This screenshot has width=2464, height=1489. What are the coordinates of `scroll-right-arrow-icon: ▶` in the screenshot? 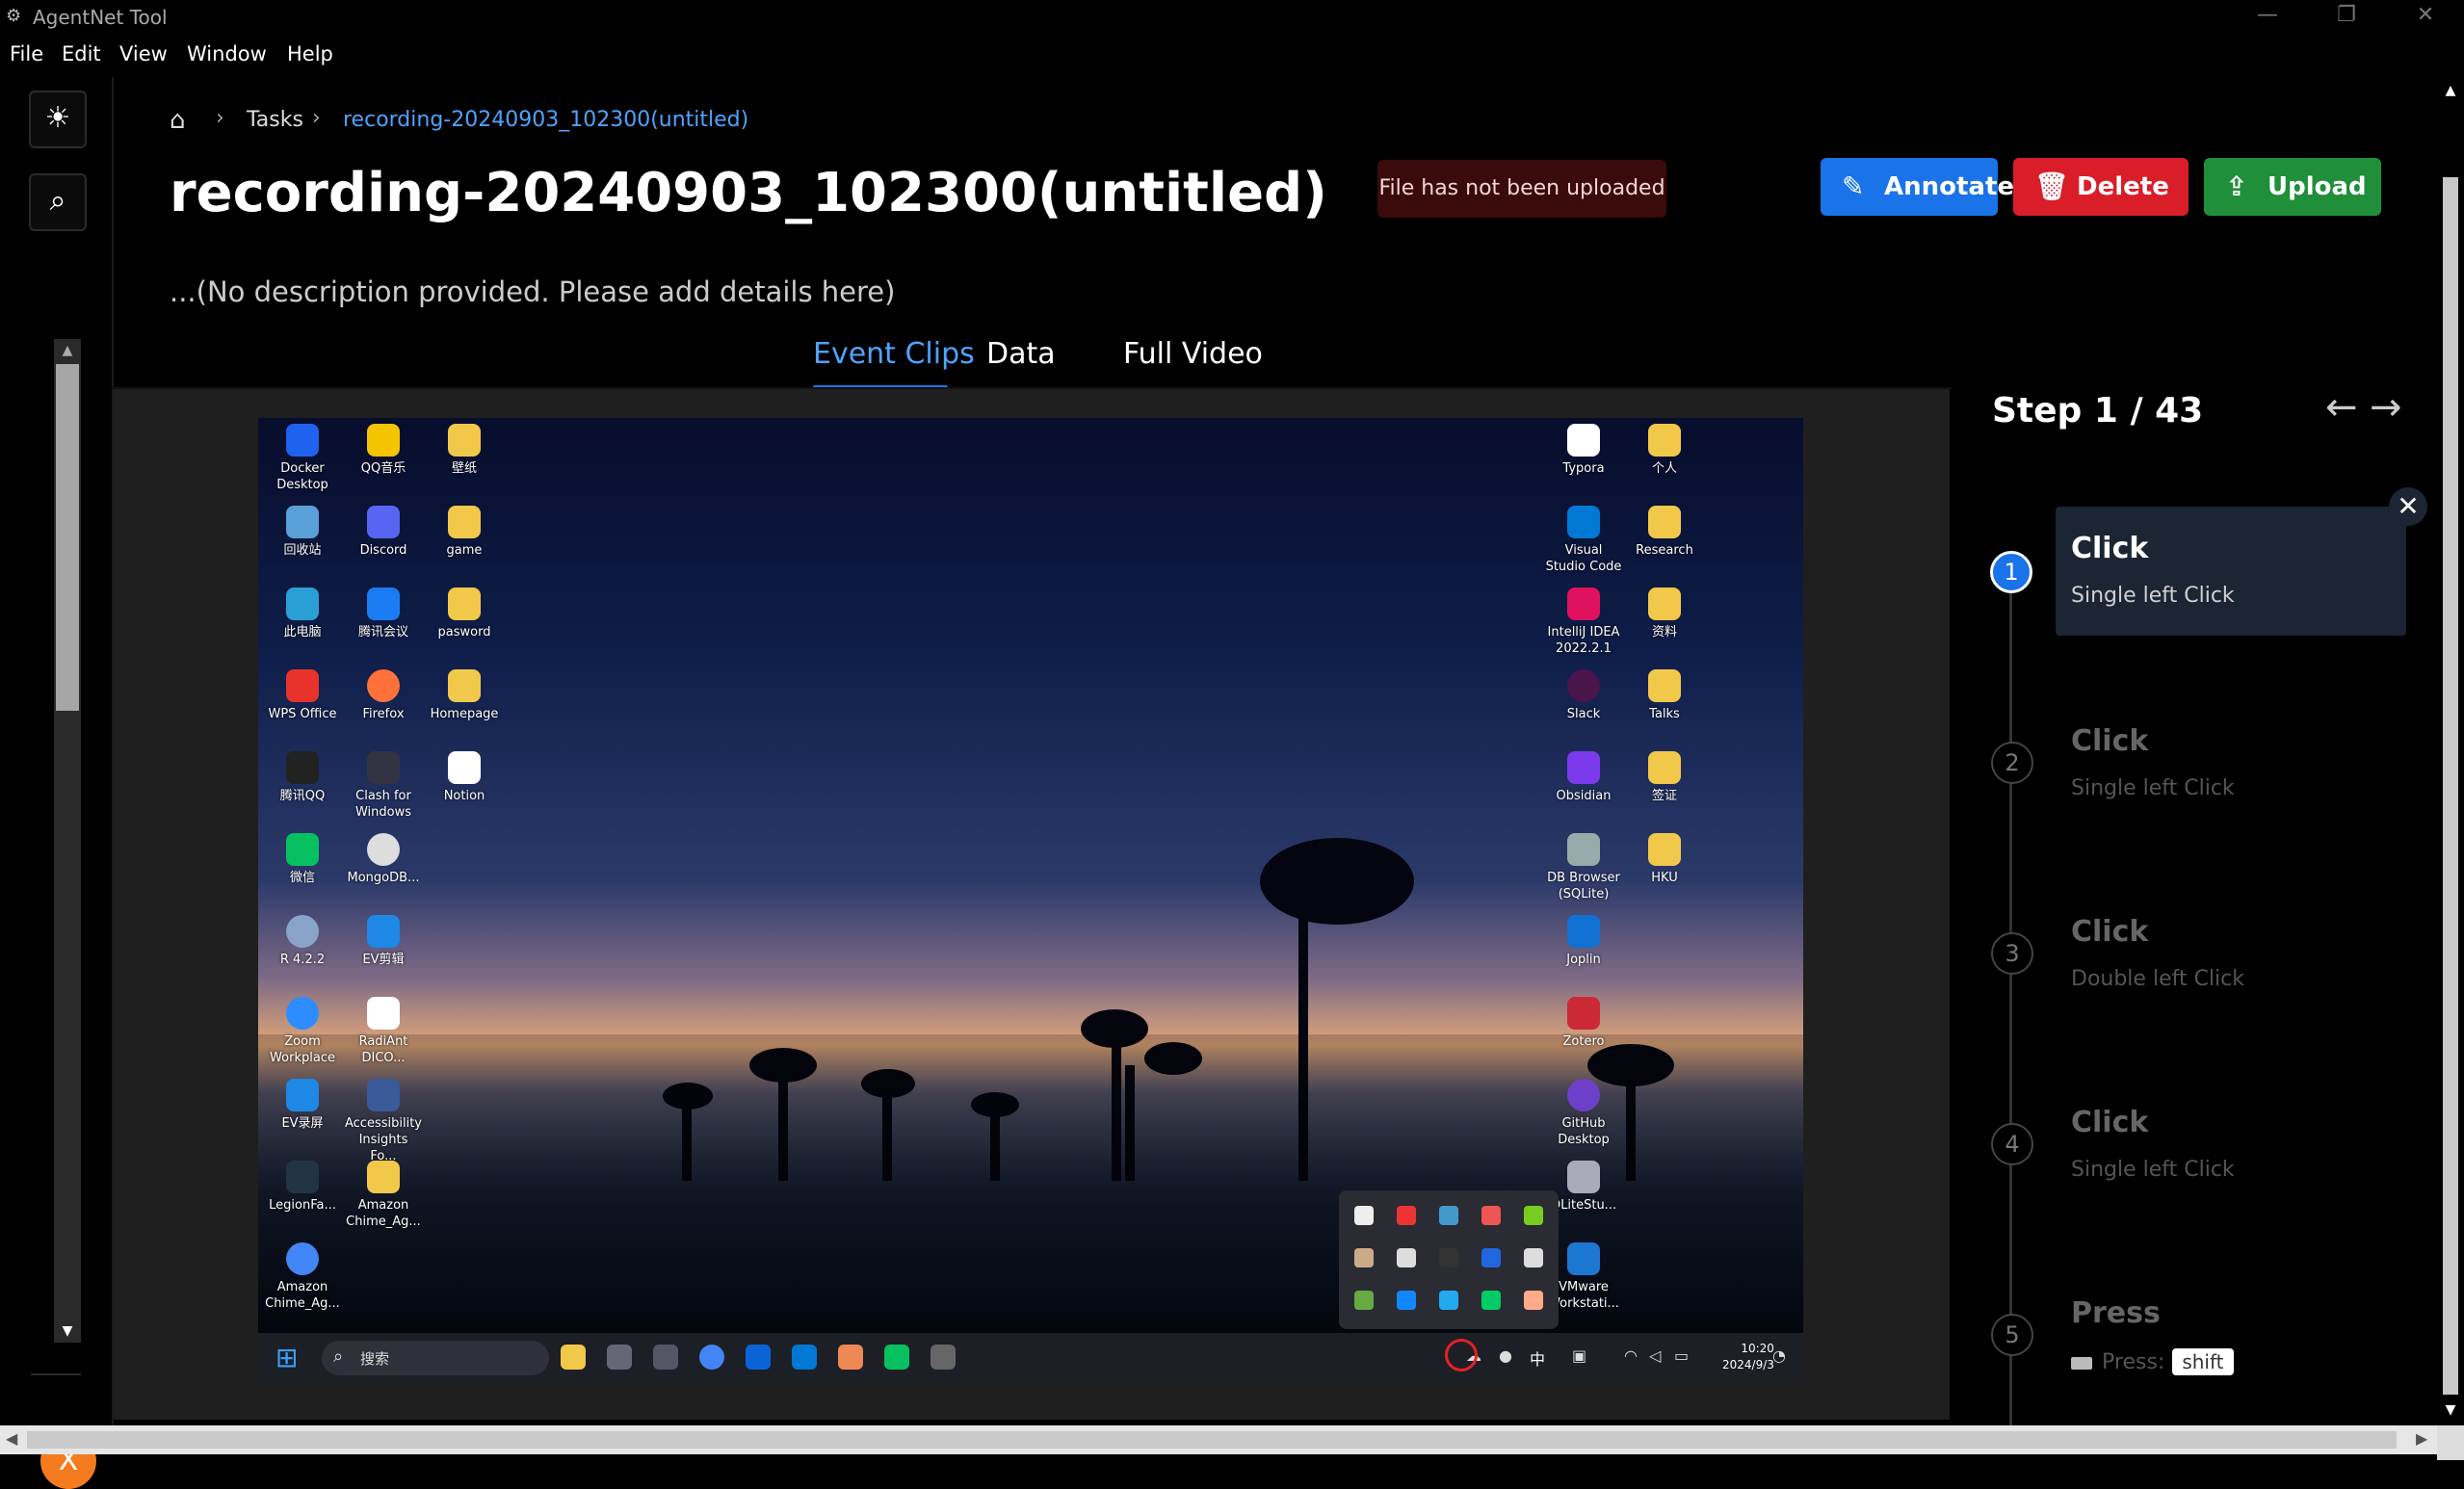 It's located at (2422, 1438).